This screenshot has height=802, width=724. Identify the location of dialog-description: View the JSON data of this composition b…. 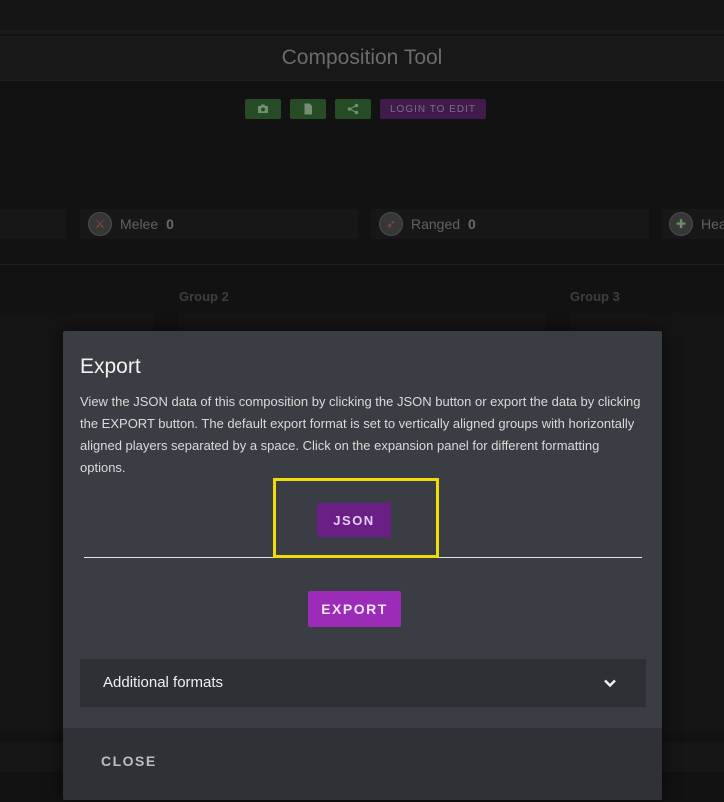
(360, 434).